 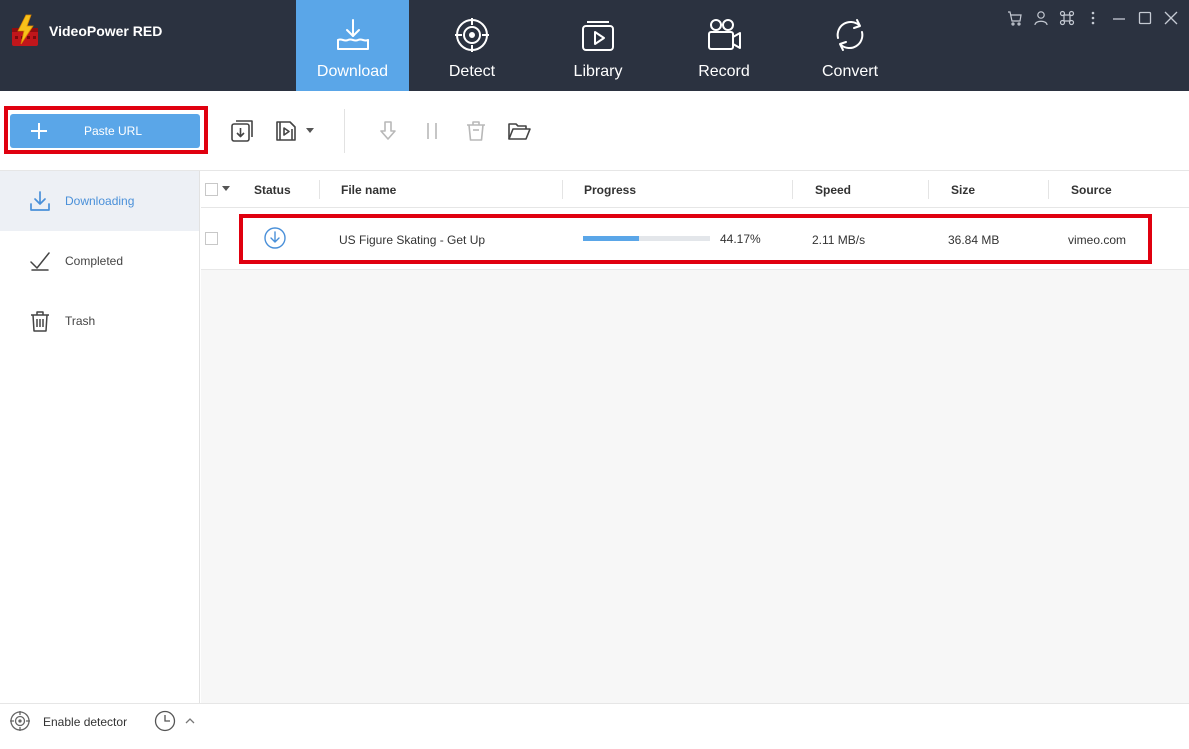 I want to click on brand: VideoPower RED, so click(x=86, y=31).